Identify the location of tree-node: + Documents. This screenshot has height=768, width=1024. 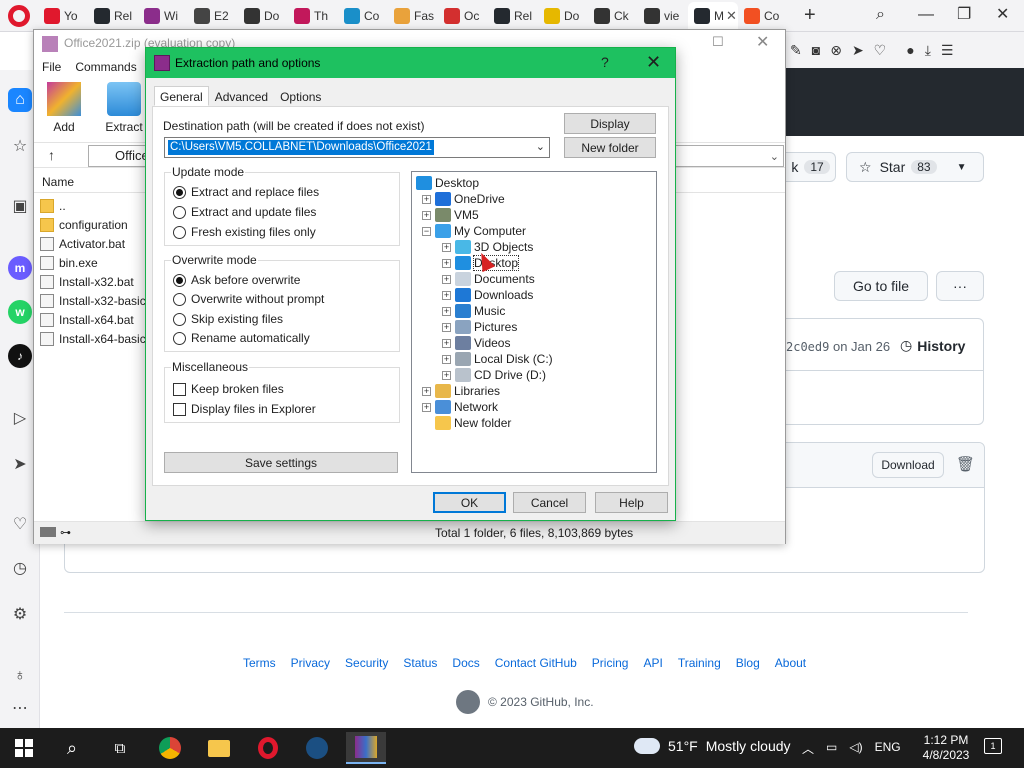
(488, 279).